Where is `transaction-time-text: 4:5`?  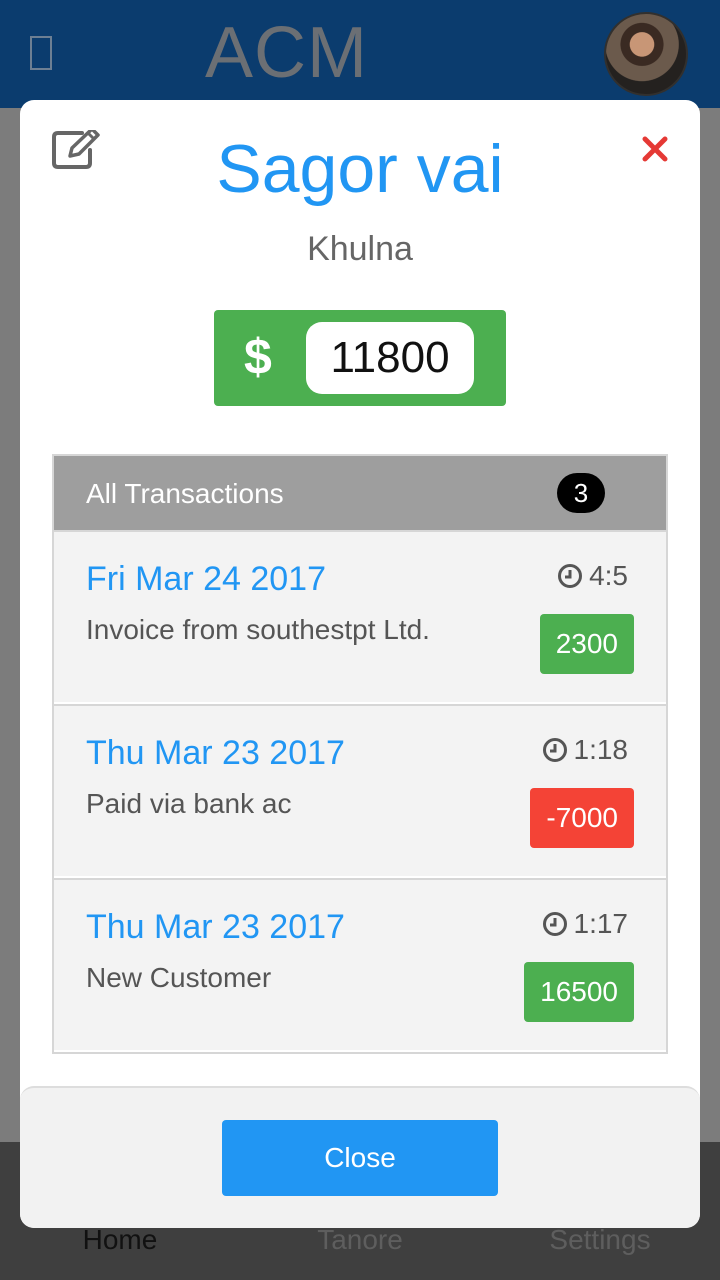 transaction-time-text: 4:5 is located at coordinates (608, 575).